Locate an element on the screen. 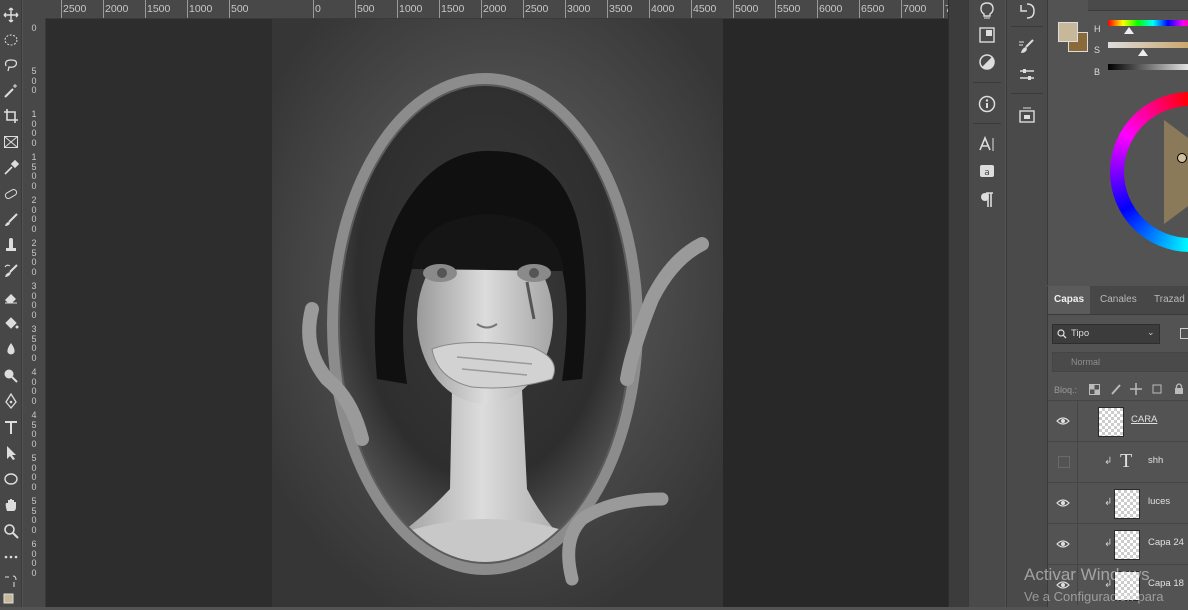 The width and height of the screenshot is (1188, 610). windows-activation-watermark: Activar Windows is located at coordinates (1087, 574).